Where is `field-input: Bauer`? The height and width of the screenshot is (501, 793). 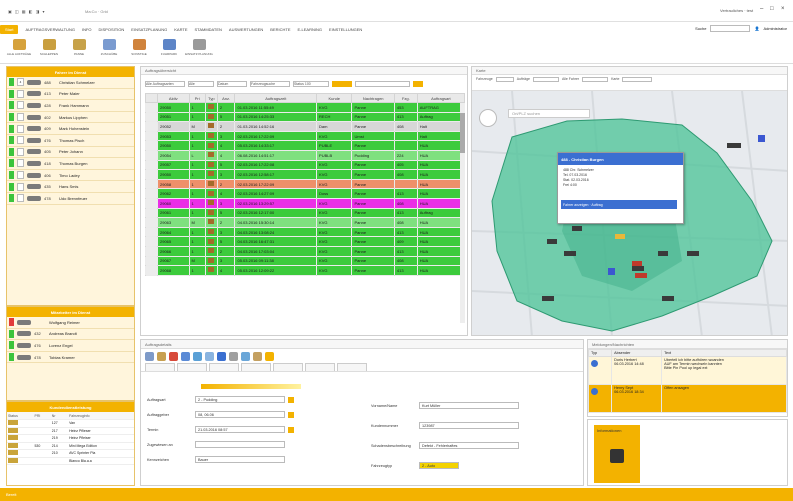 field-input: Bauer is located at coordinates (240, 459).